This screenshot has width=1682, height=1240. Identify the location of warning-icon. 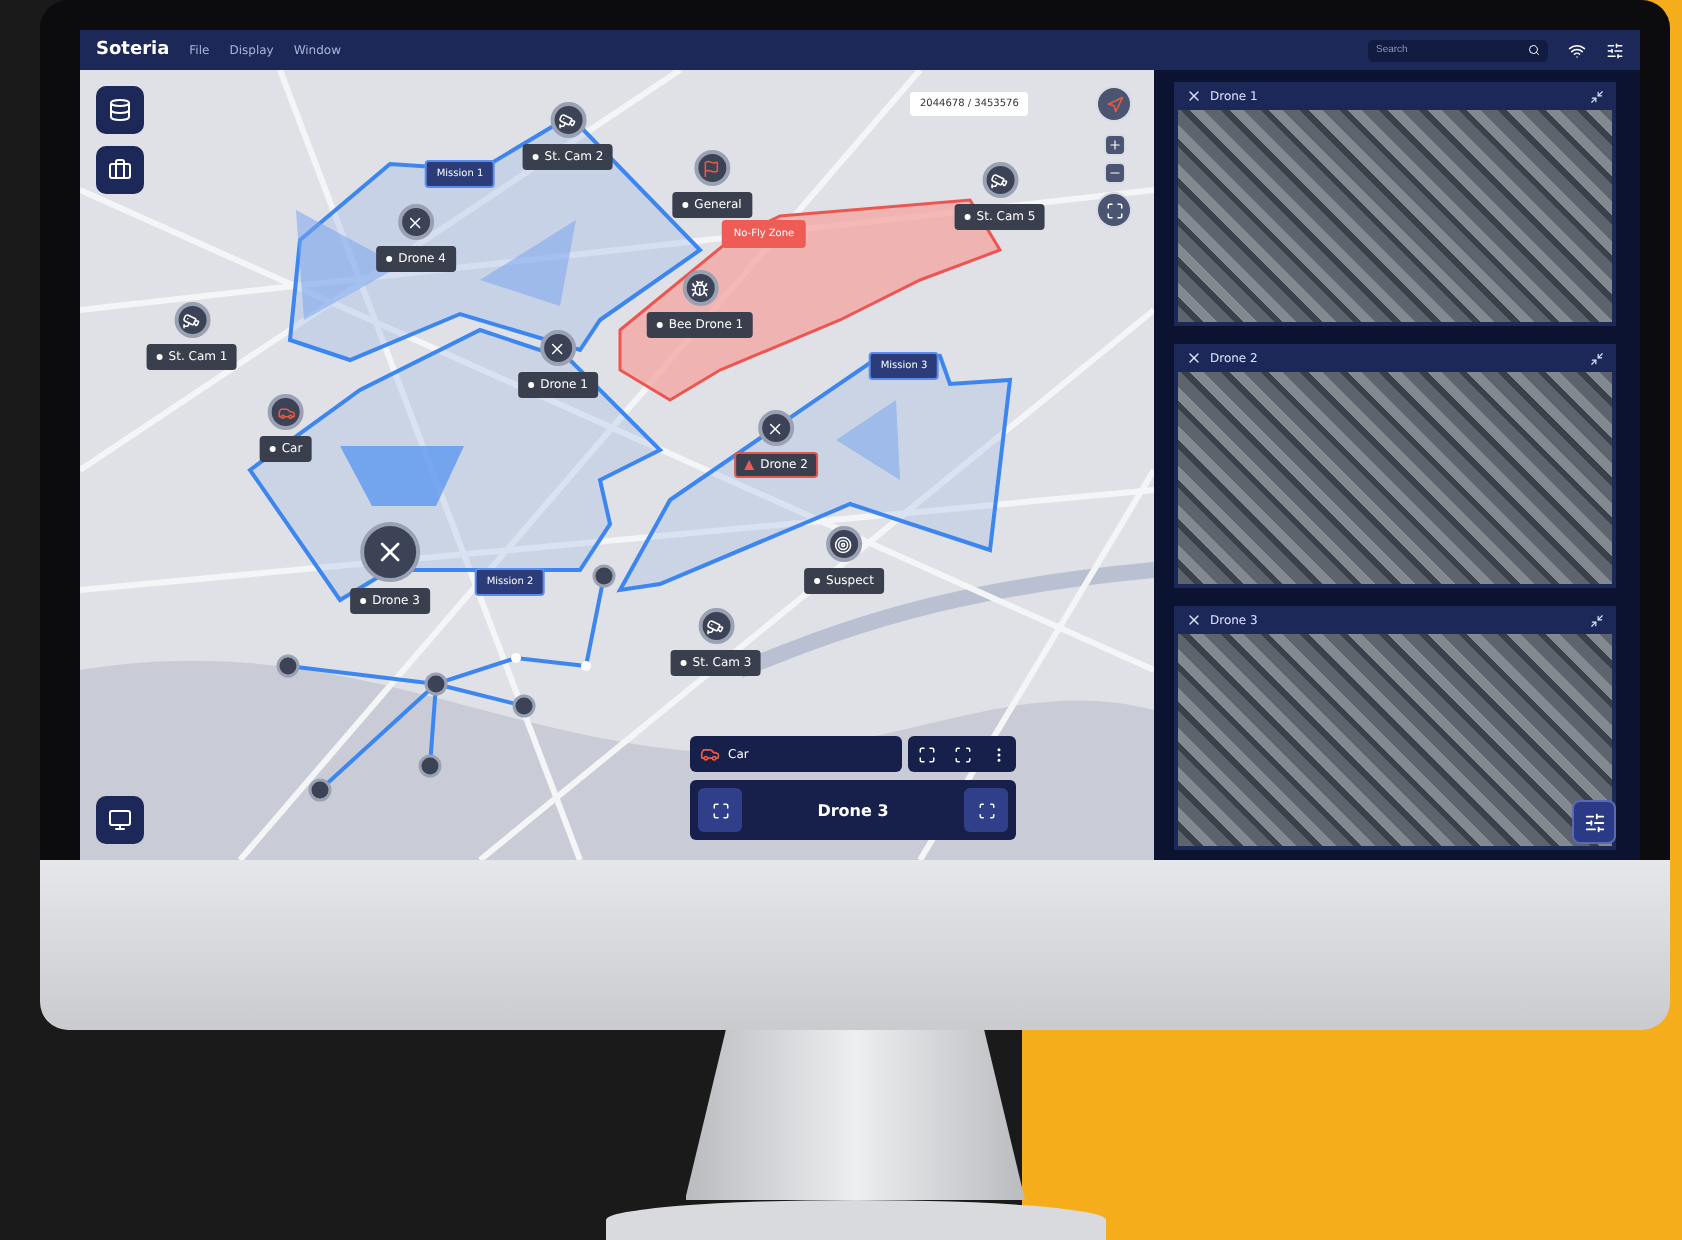
(749, 464).